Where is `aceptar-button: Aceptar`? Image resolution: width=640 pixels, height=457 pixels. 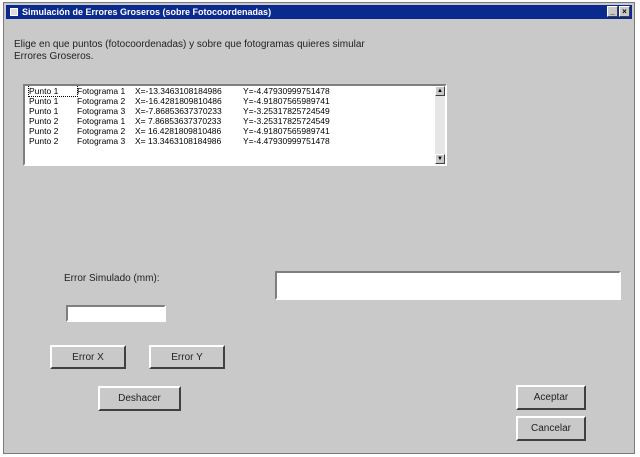
aceptar-button: Aceptar is located at coordinates (551, 397).